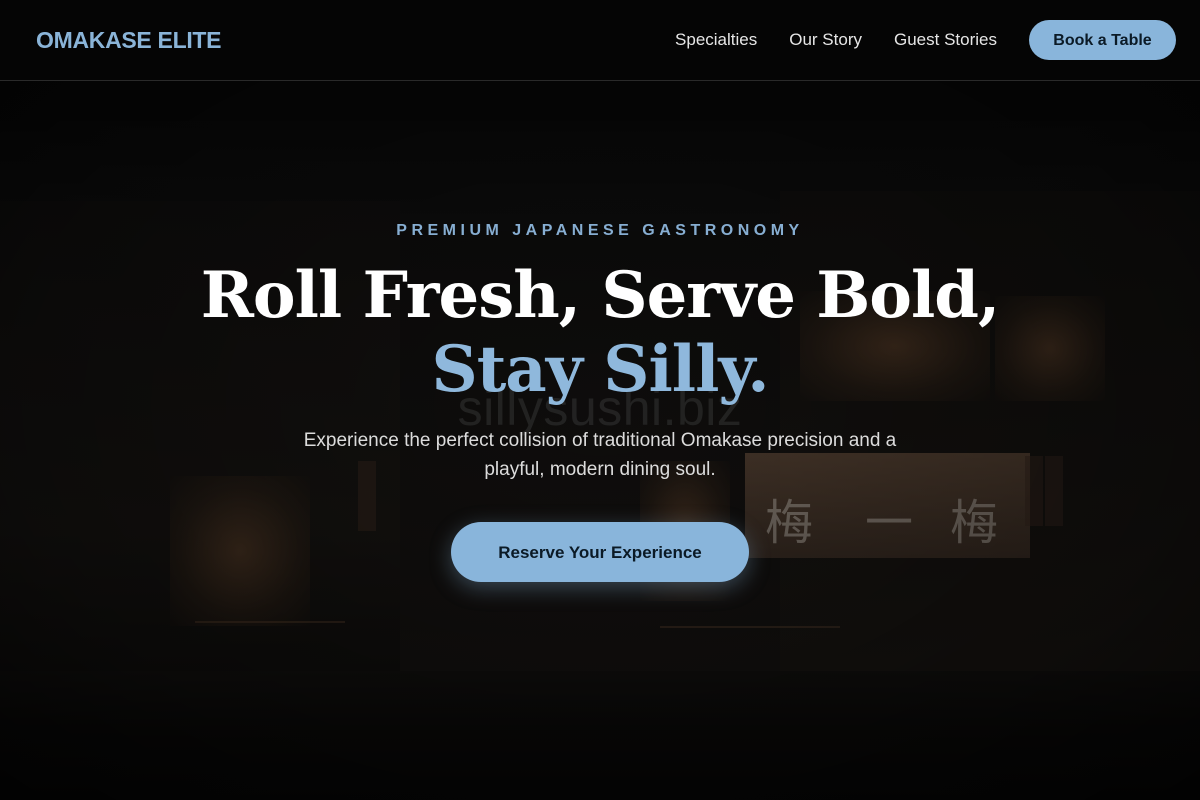  What do you see at coordinates (600, 469) in the screenshot?
I see `subtext-line-2: playful, modern dining soul.` at bounding box center [600, 469].